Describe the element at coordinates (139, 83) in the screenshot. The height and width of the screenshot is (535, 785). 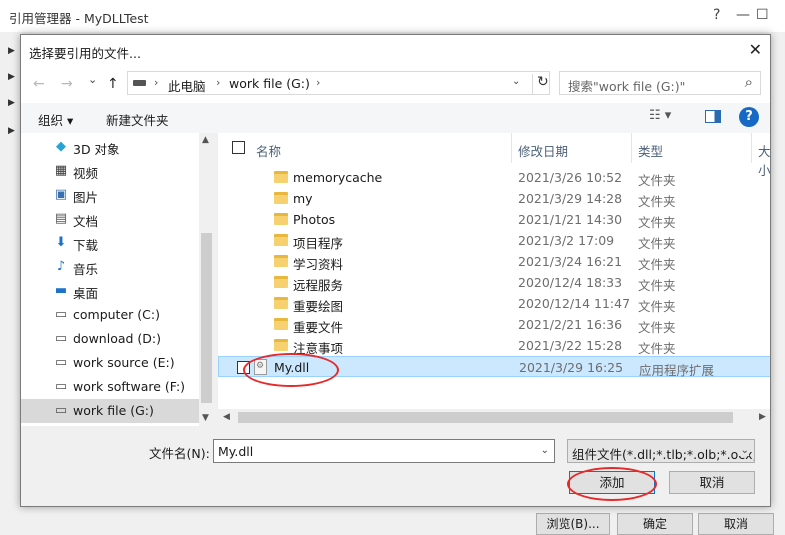
I see `drive-icon` at that location.